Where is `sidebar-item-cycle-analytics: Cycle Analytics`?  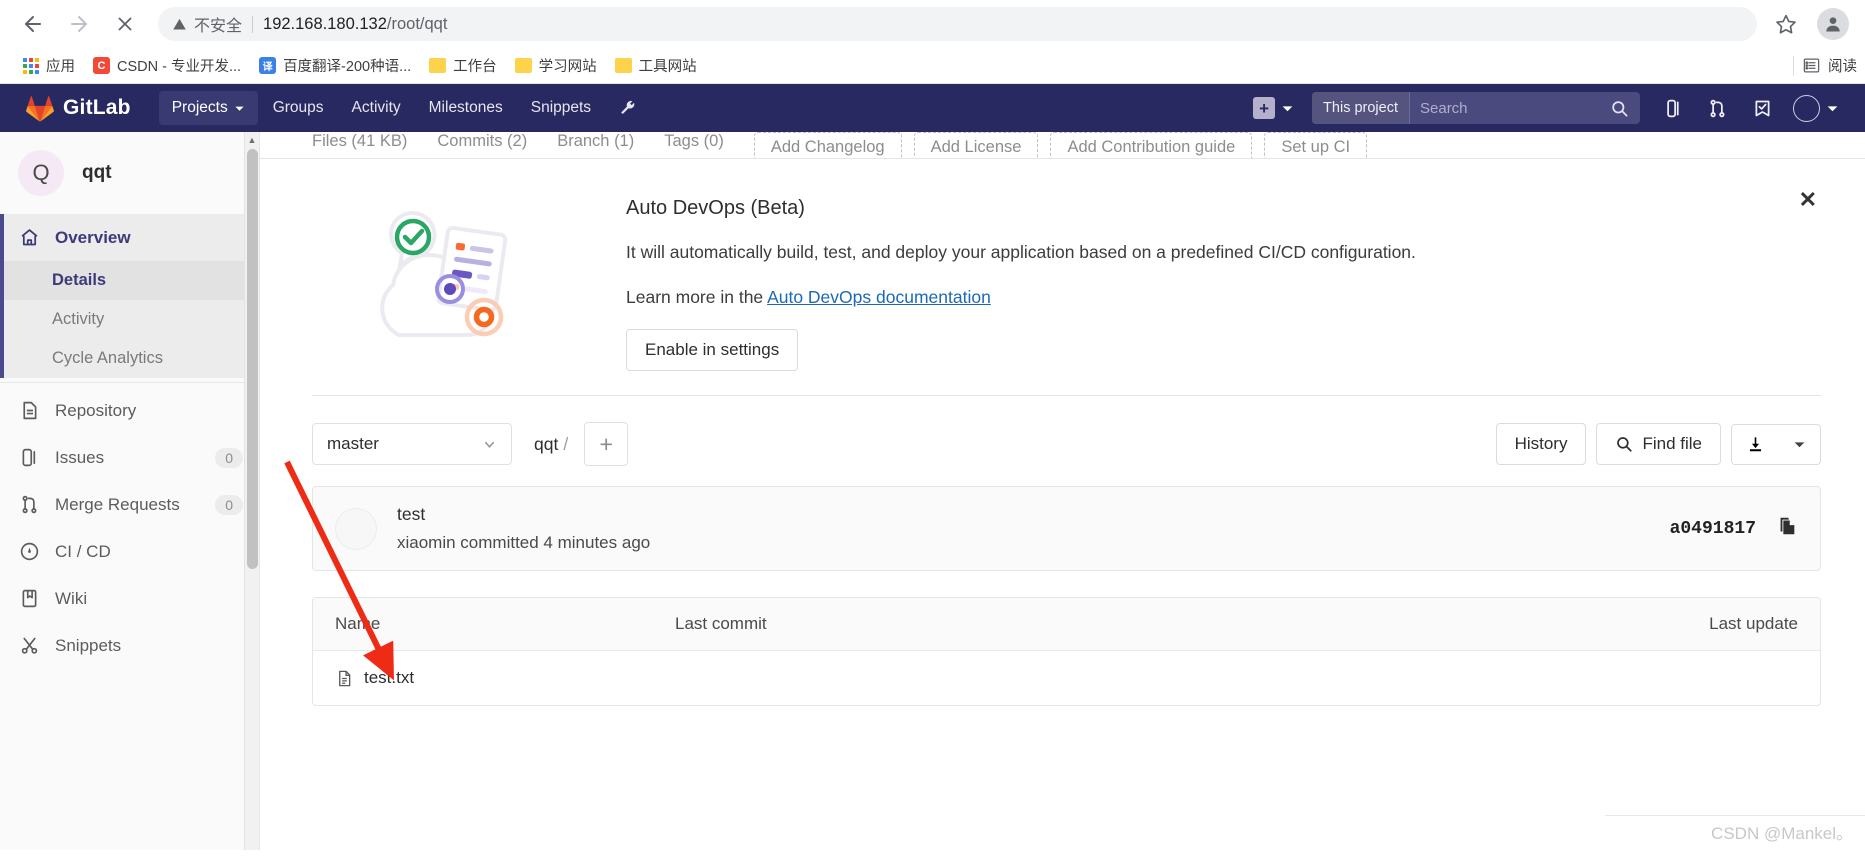 sidebar-item-cycle-analytics: Cycle Analytics is located at coordinates (131, 358).